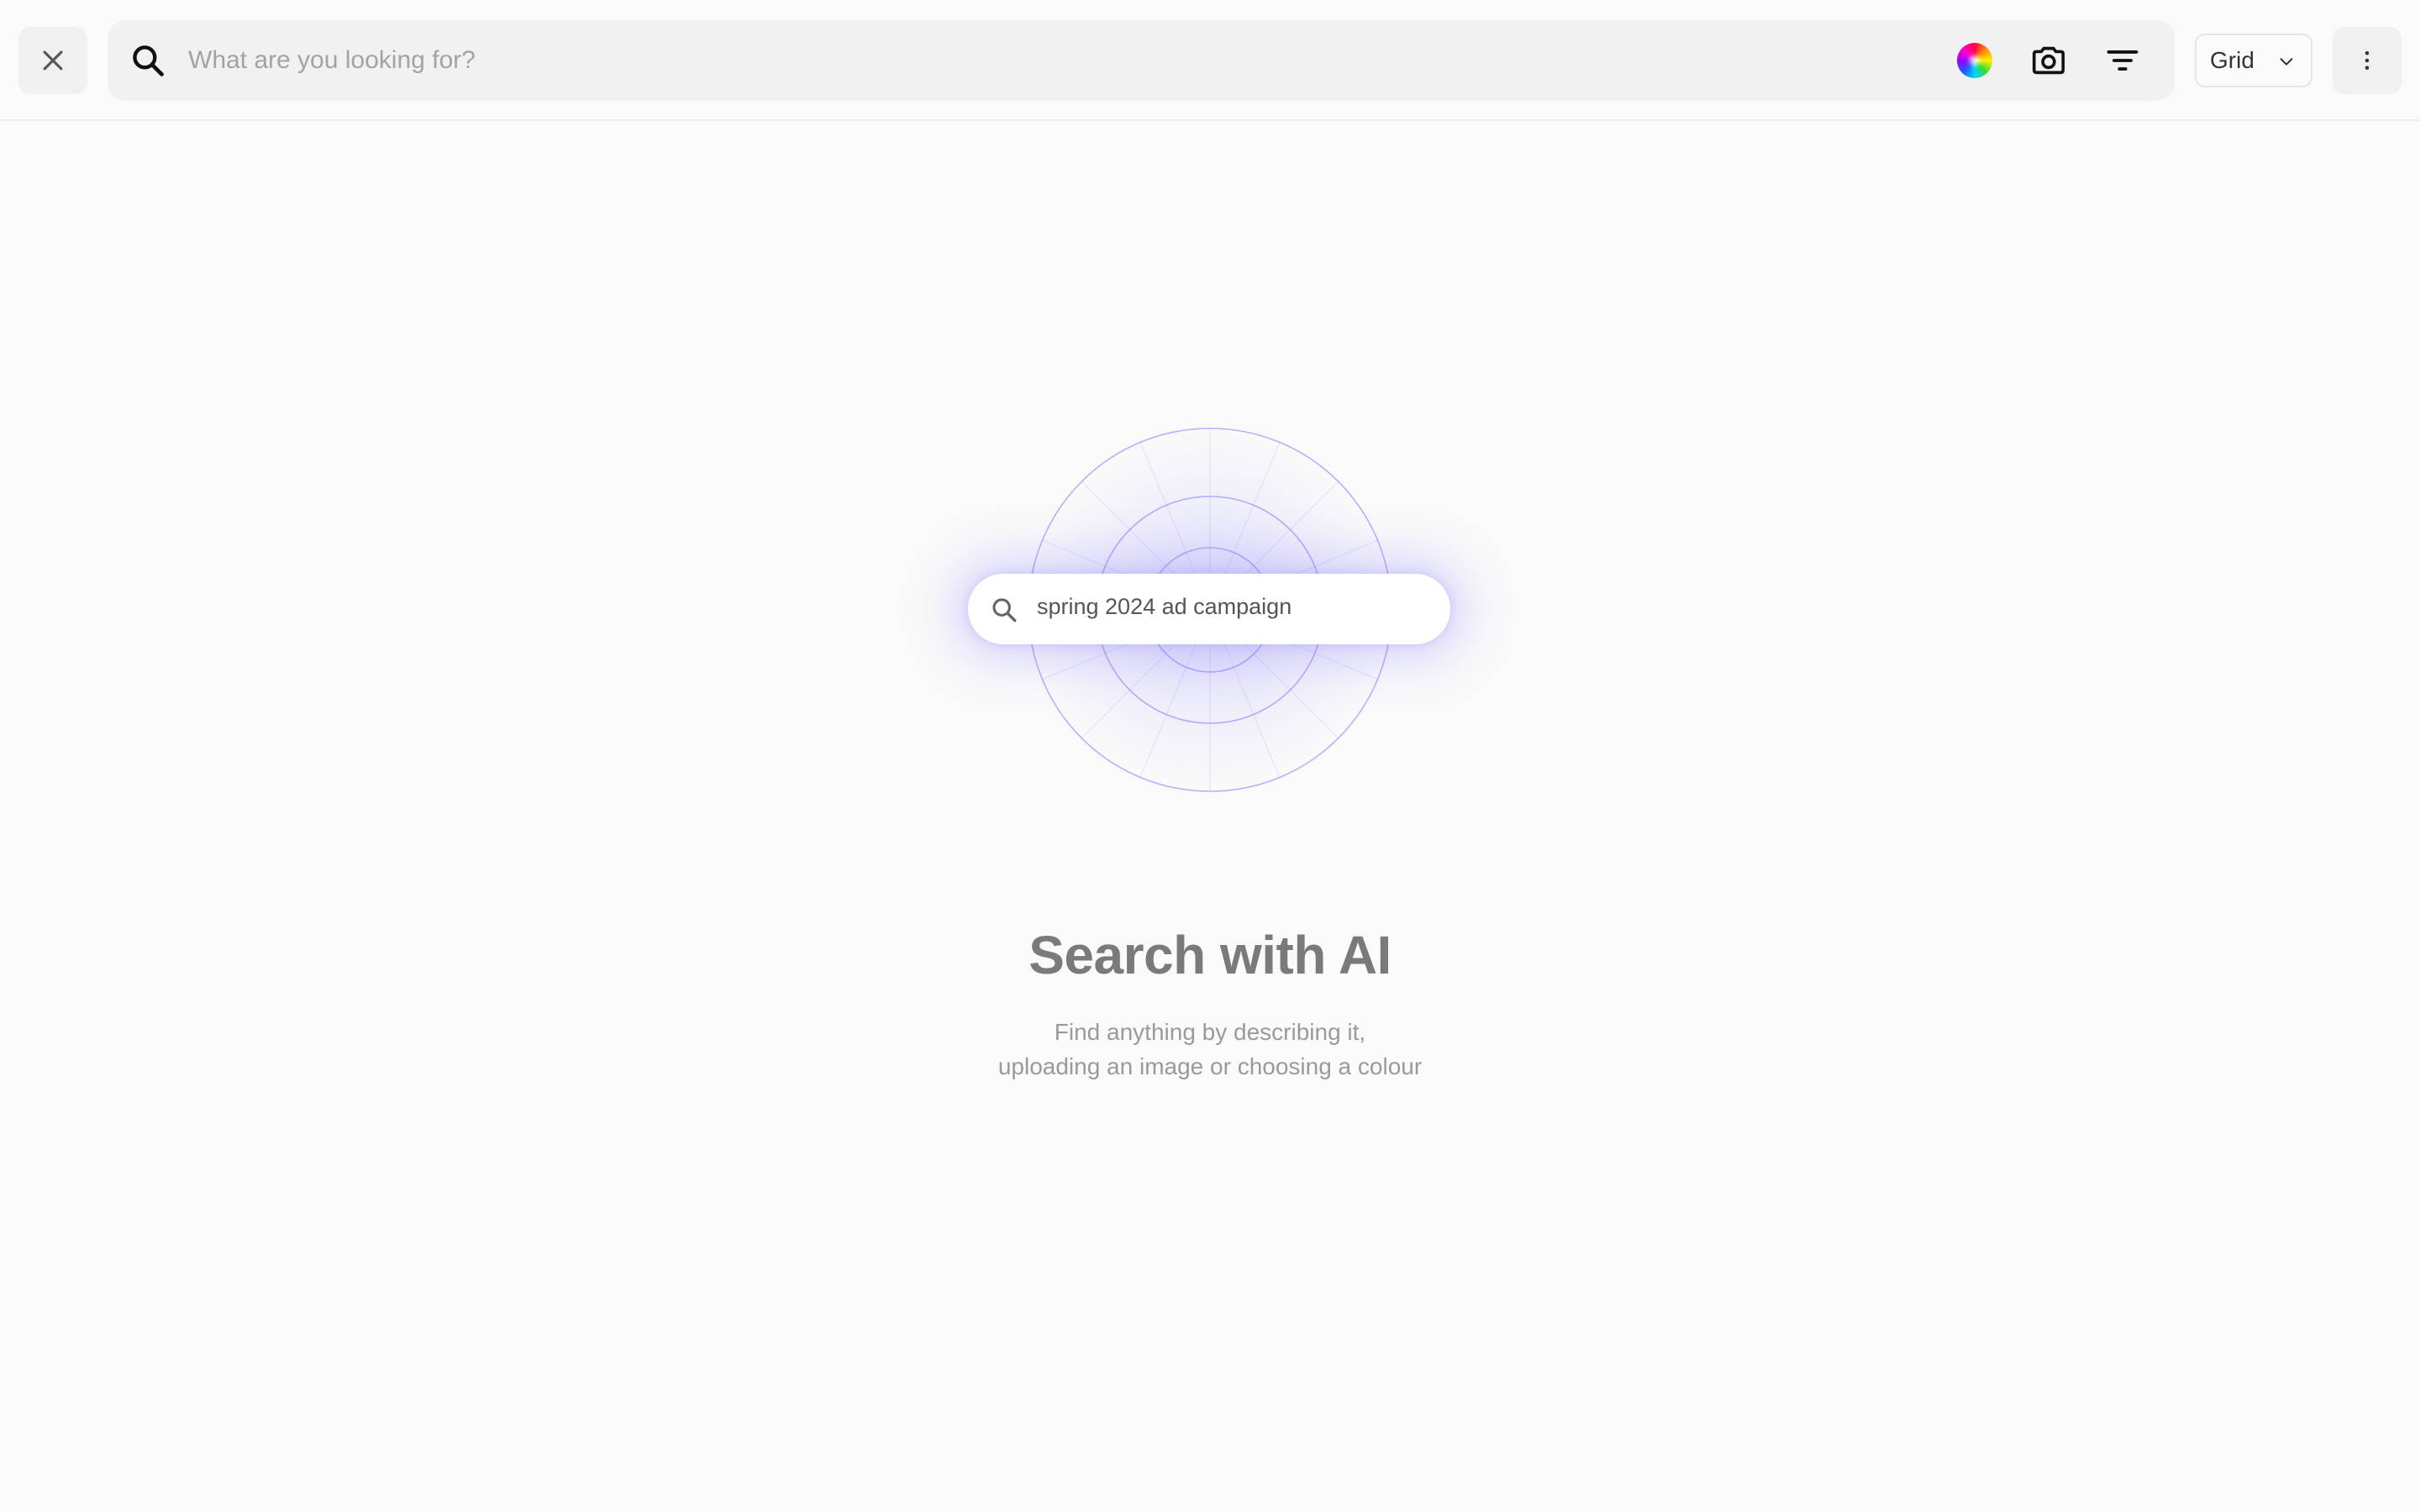 The height and width of the screenshot is (1512, 2420). I want to click on filter-icon, so click(2123, 60).